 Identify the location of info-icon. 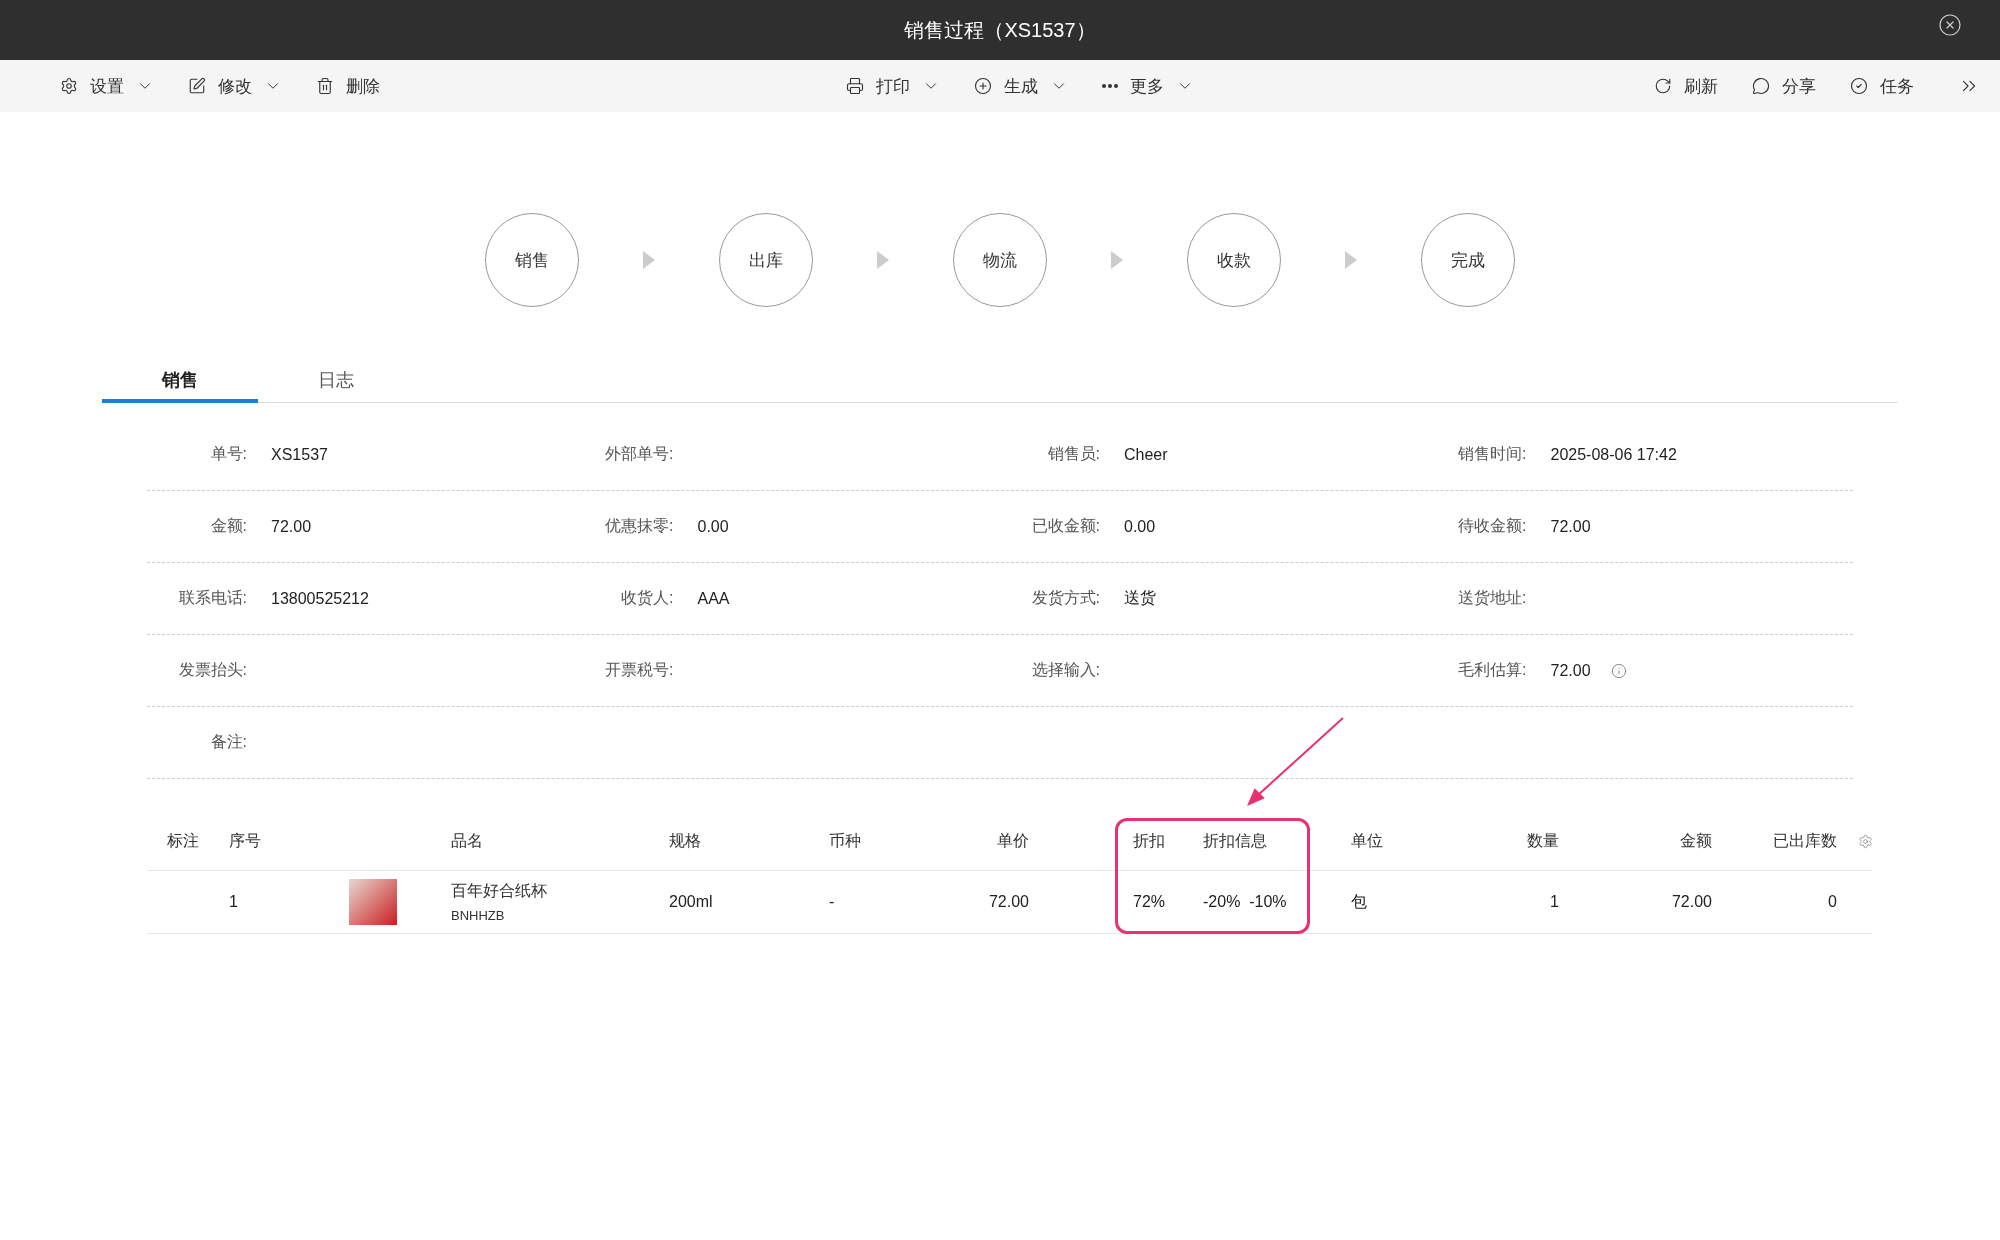
(1618, 670).